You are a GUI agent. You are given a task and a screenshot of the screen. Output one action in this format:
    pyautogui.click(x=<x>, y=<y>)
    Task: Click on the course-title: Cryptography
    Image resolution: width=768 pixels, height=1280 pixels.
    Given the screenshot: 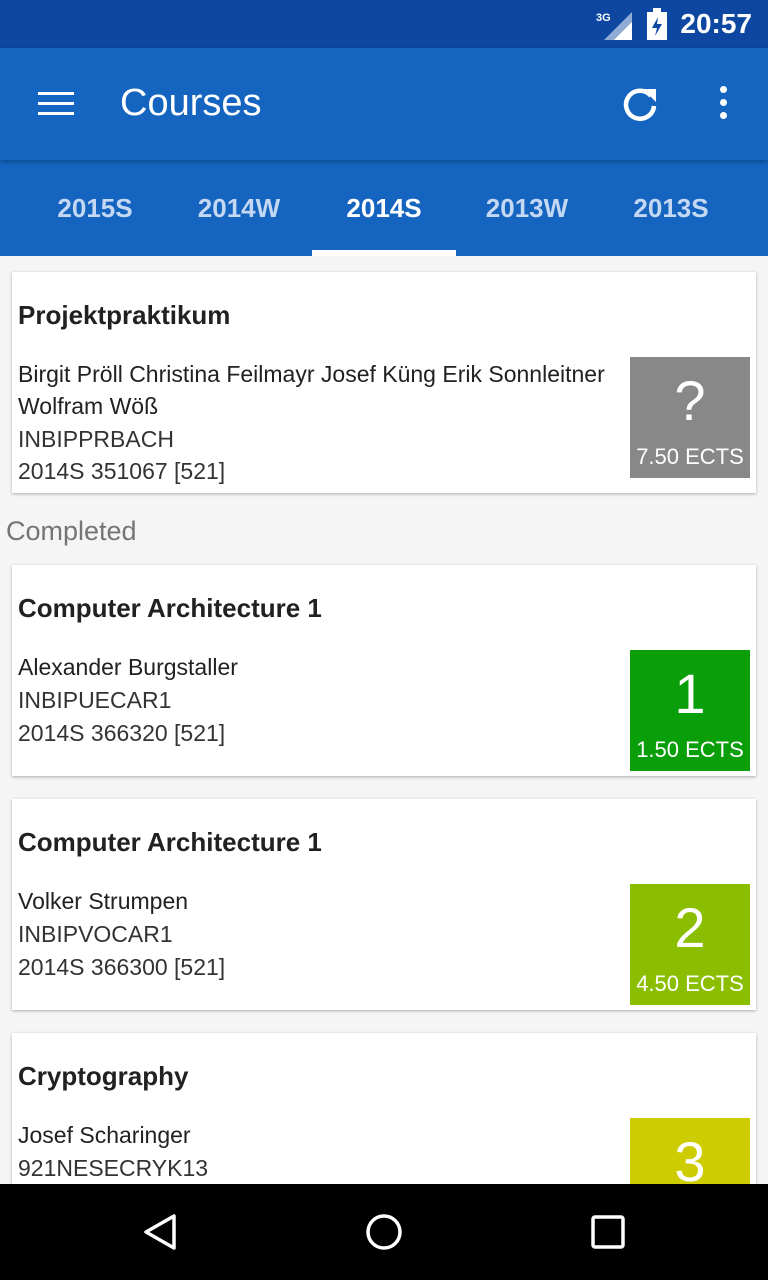 What is the action you would take?
    pyautogui.click(x=103, y=1076)
    